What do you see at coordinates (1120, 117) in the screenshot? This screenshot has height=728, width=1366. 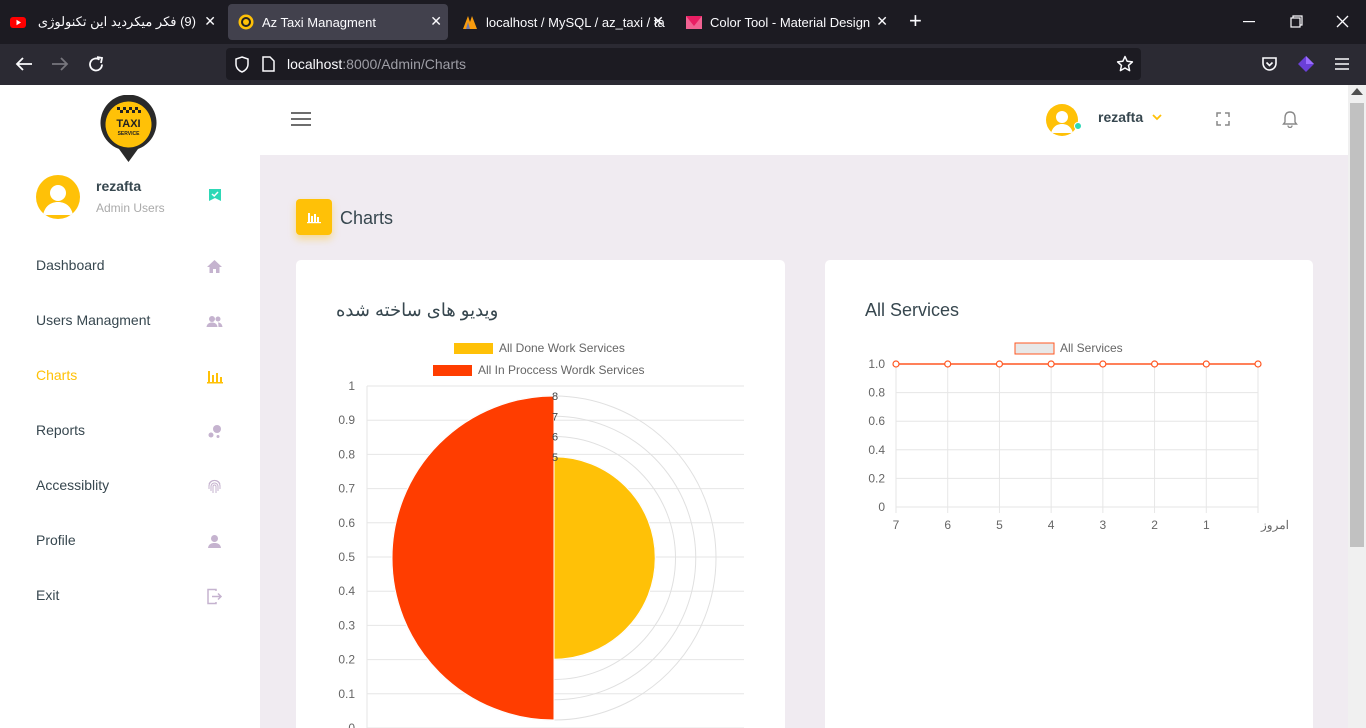 I see `header-user-name: rezafta` at bounding box center [1120, 117].